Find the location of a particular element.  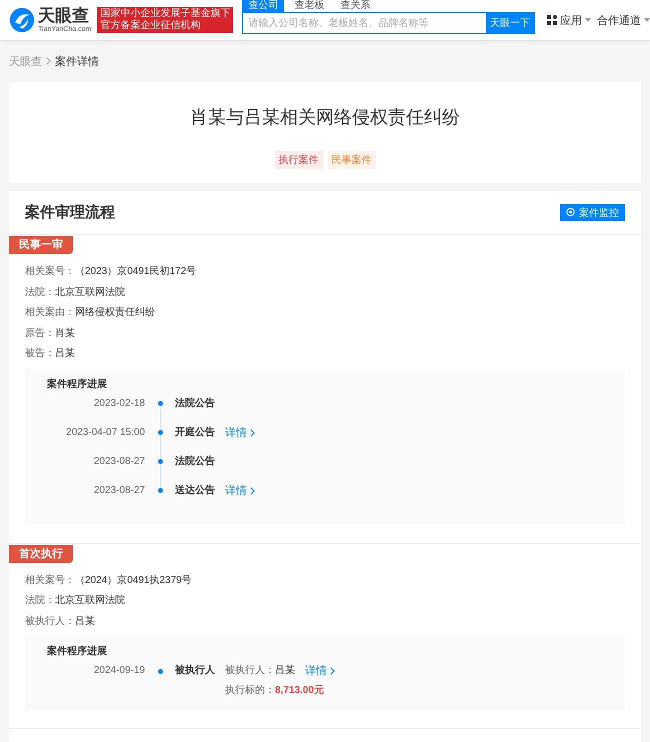

search-tab: 查老板 is located at coordinates (309, 6).